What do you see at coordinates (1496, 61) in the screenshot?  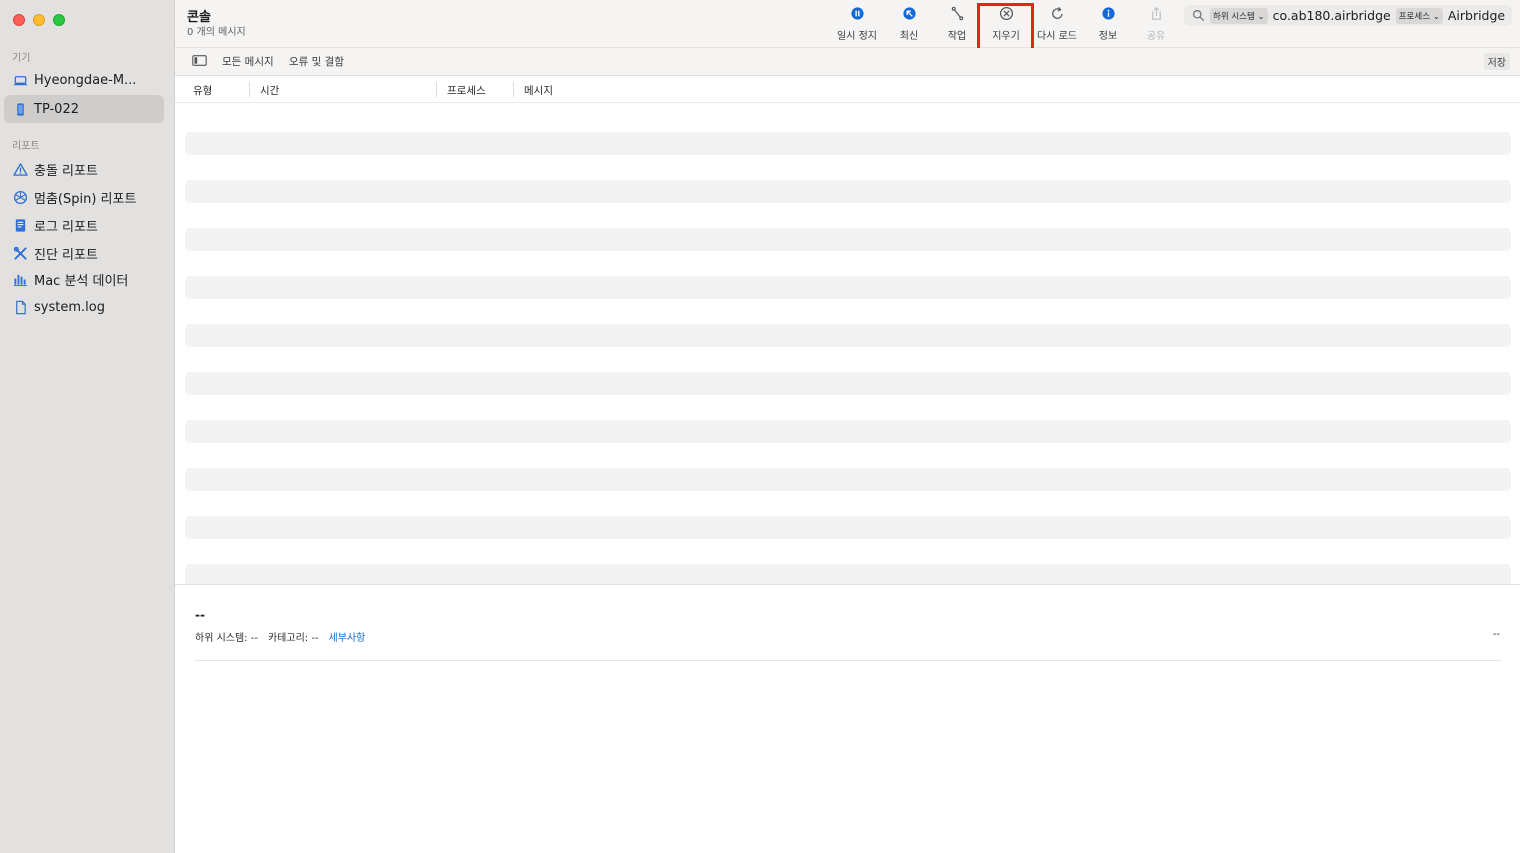 I see `save-button: 저장` at bounding box center [1496, 61].